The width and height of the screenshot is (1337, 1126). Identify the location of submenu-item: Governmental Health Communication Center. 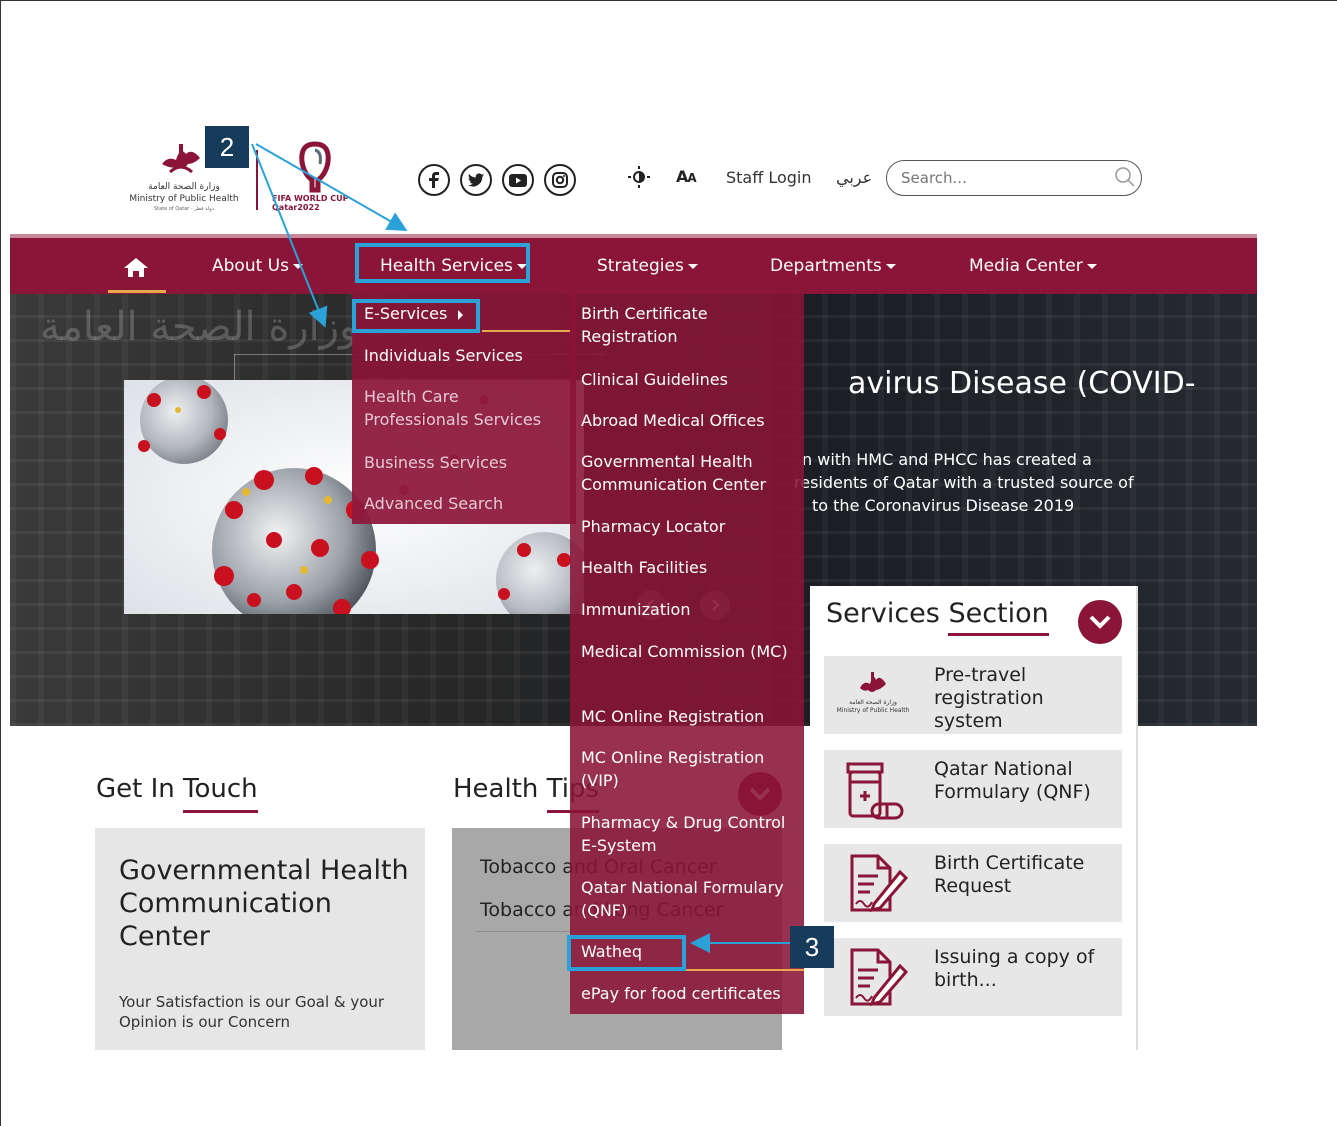
(692, 473).